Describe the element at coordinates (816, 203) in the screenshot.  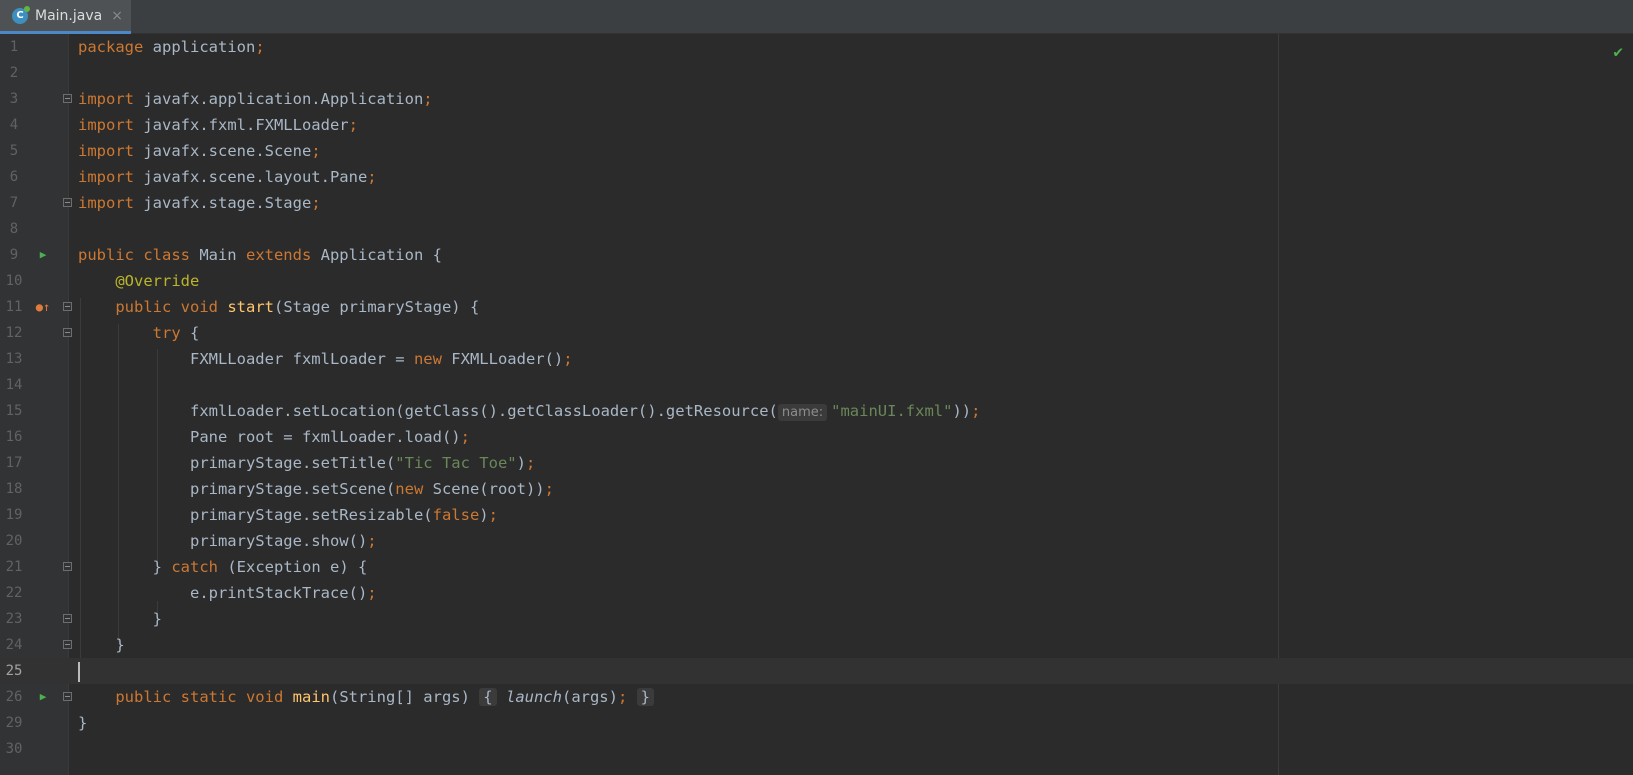
I see `code-line: 7 import javafx.stage.Stage;` at that location.